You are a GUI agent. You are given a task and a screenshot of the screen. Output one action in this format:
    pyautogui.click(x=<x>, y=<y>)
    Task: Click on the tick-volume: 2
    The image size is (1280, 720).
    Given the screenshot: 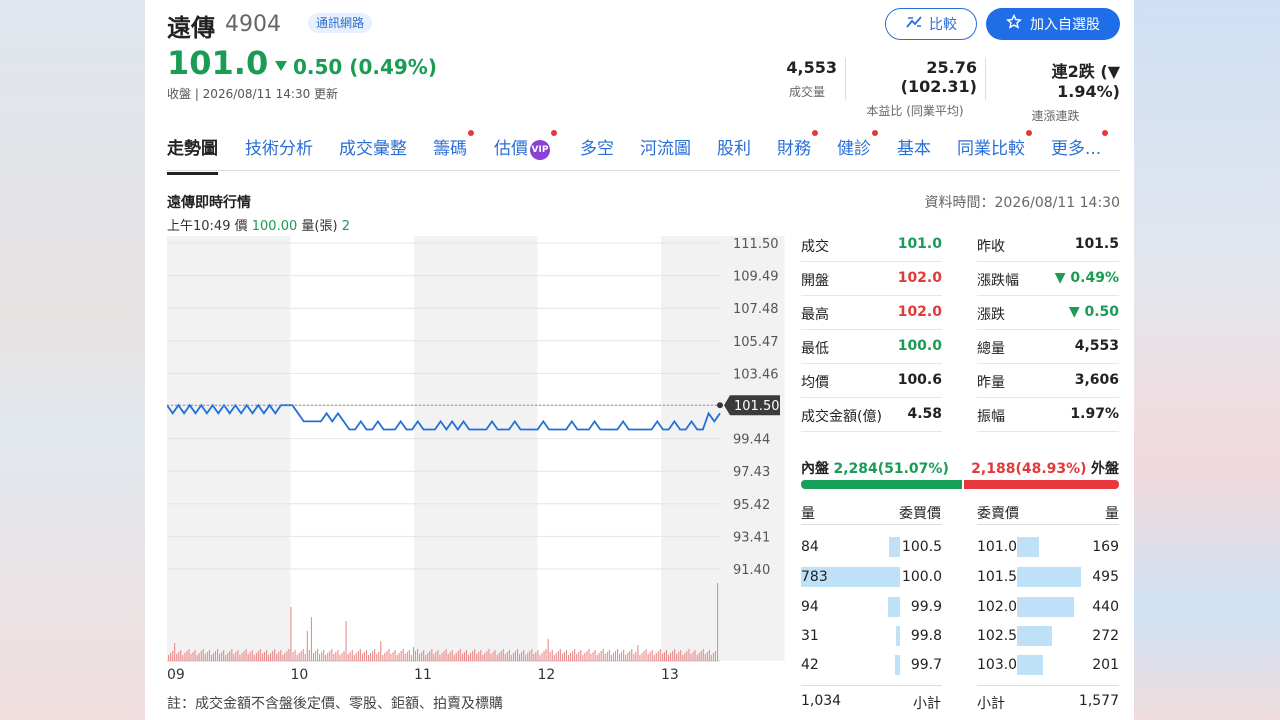 What is the action you would take?
    pyautogui.click(x=345, y=226)
    